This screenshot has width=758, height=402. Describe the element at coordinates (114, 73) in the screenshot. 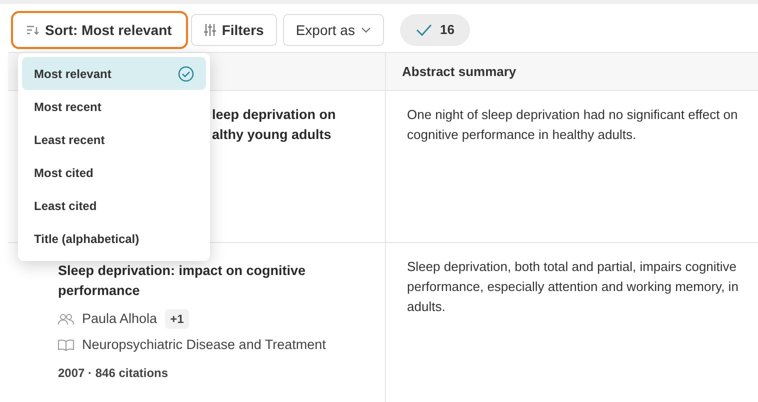

I see `sort-option: Most relevant` at that location.